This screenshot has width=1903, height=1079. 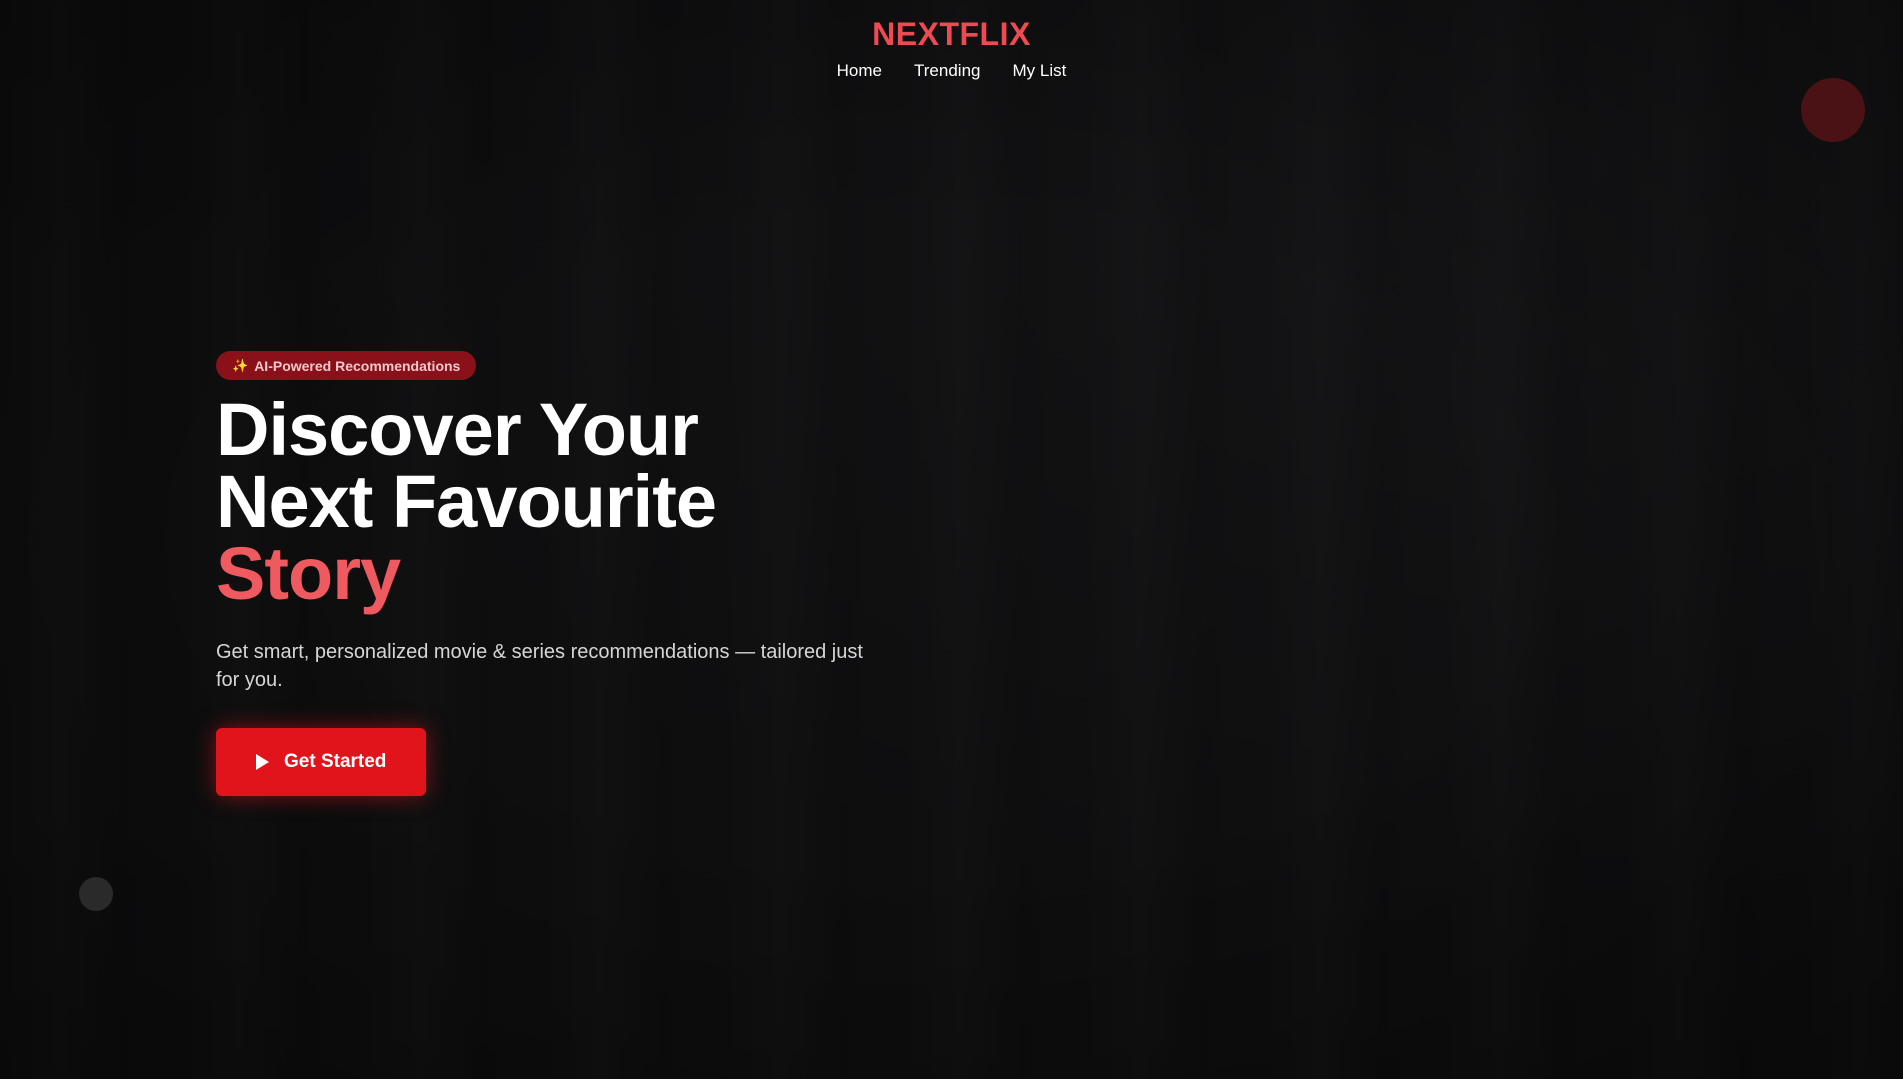 I want to click on badge-label: AI-Powered Recommendations, so click(x=357, y=365).